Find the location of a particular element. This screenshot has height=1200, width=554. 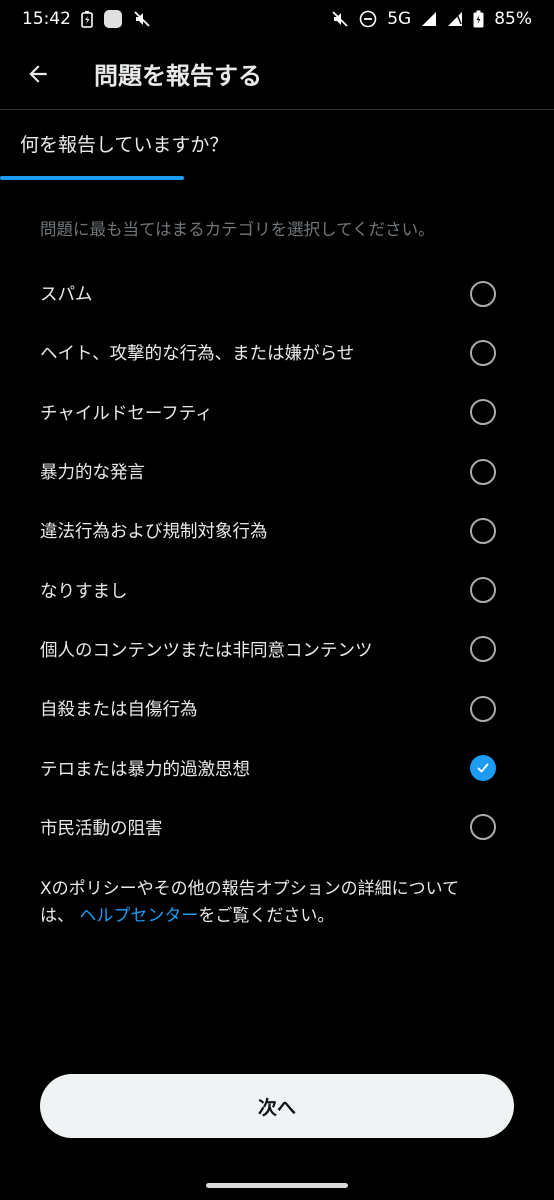

option-spam: スパム is located at coordinates (277, 293).